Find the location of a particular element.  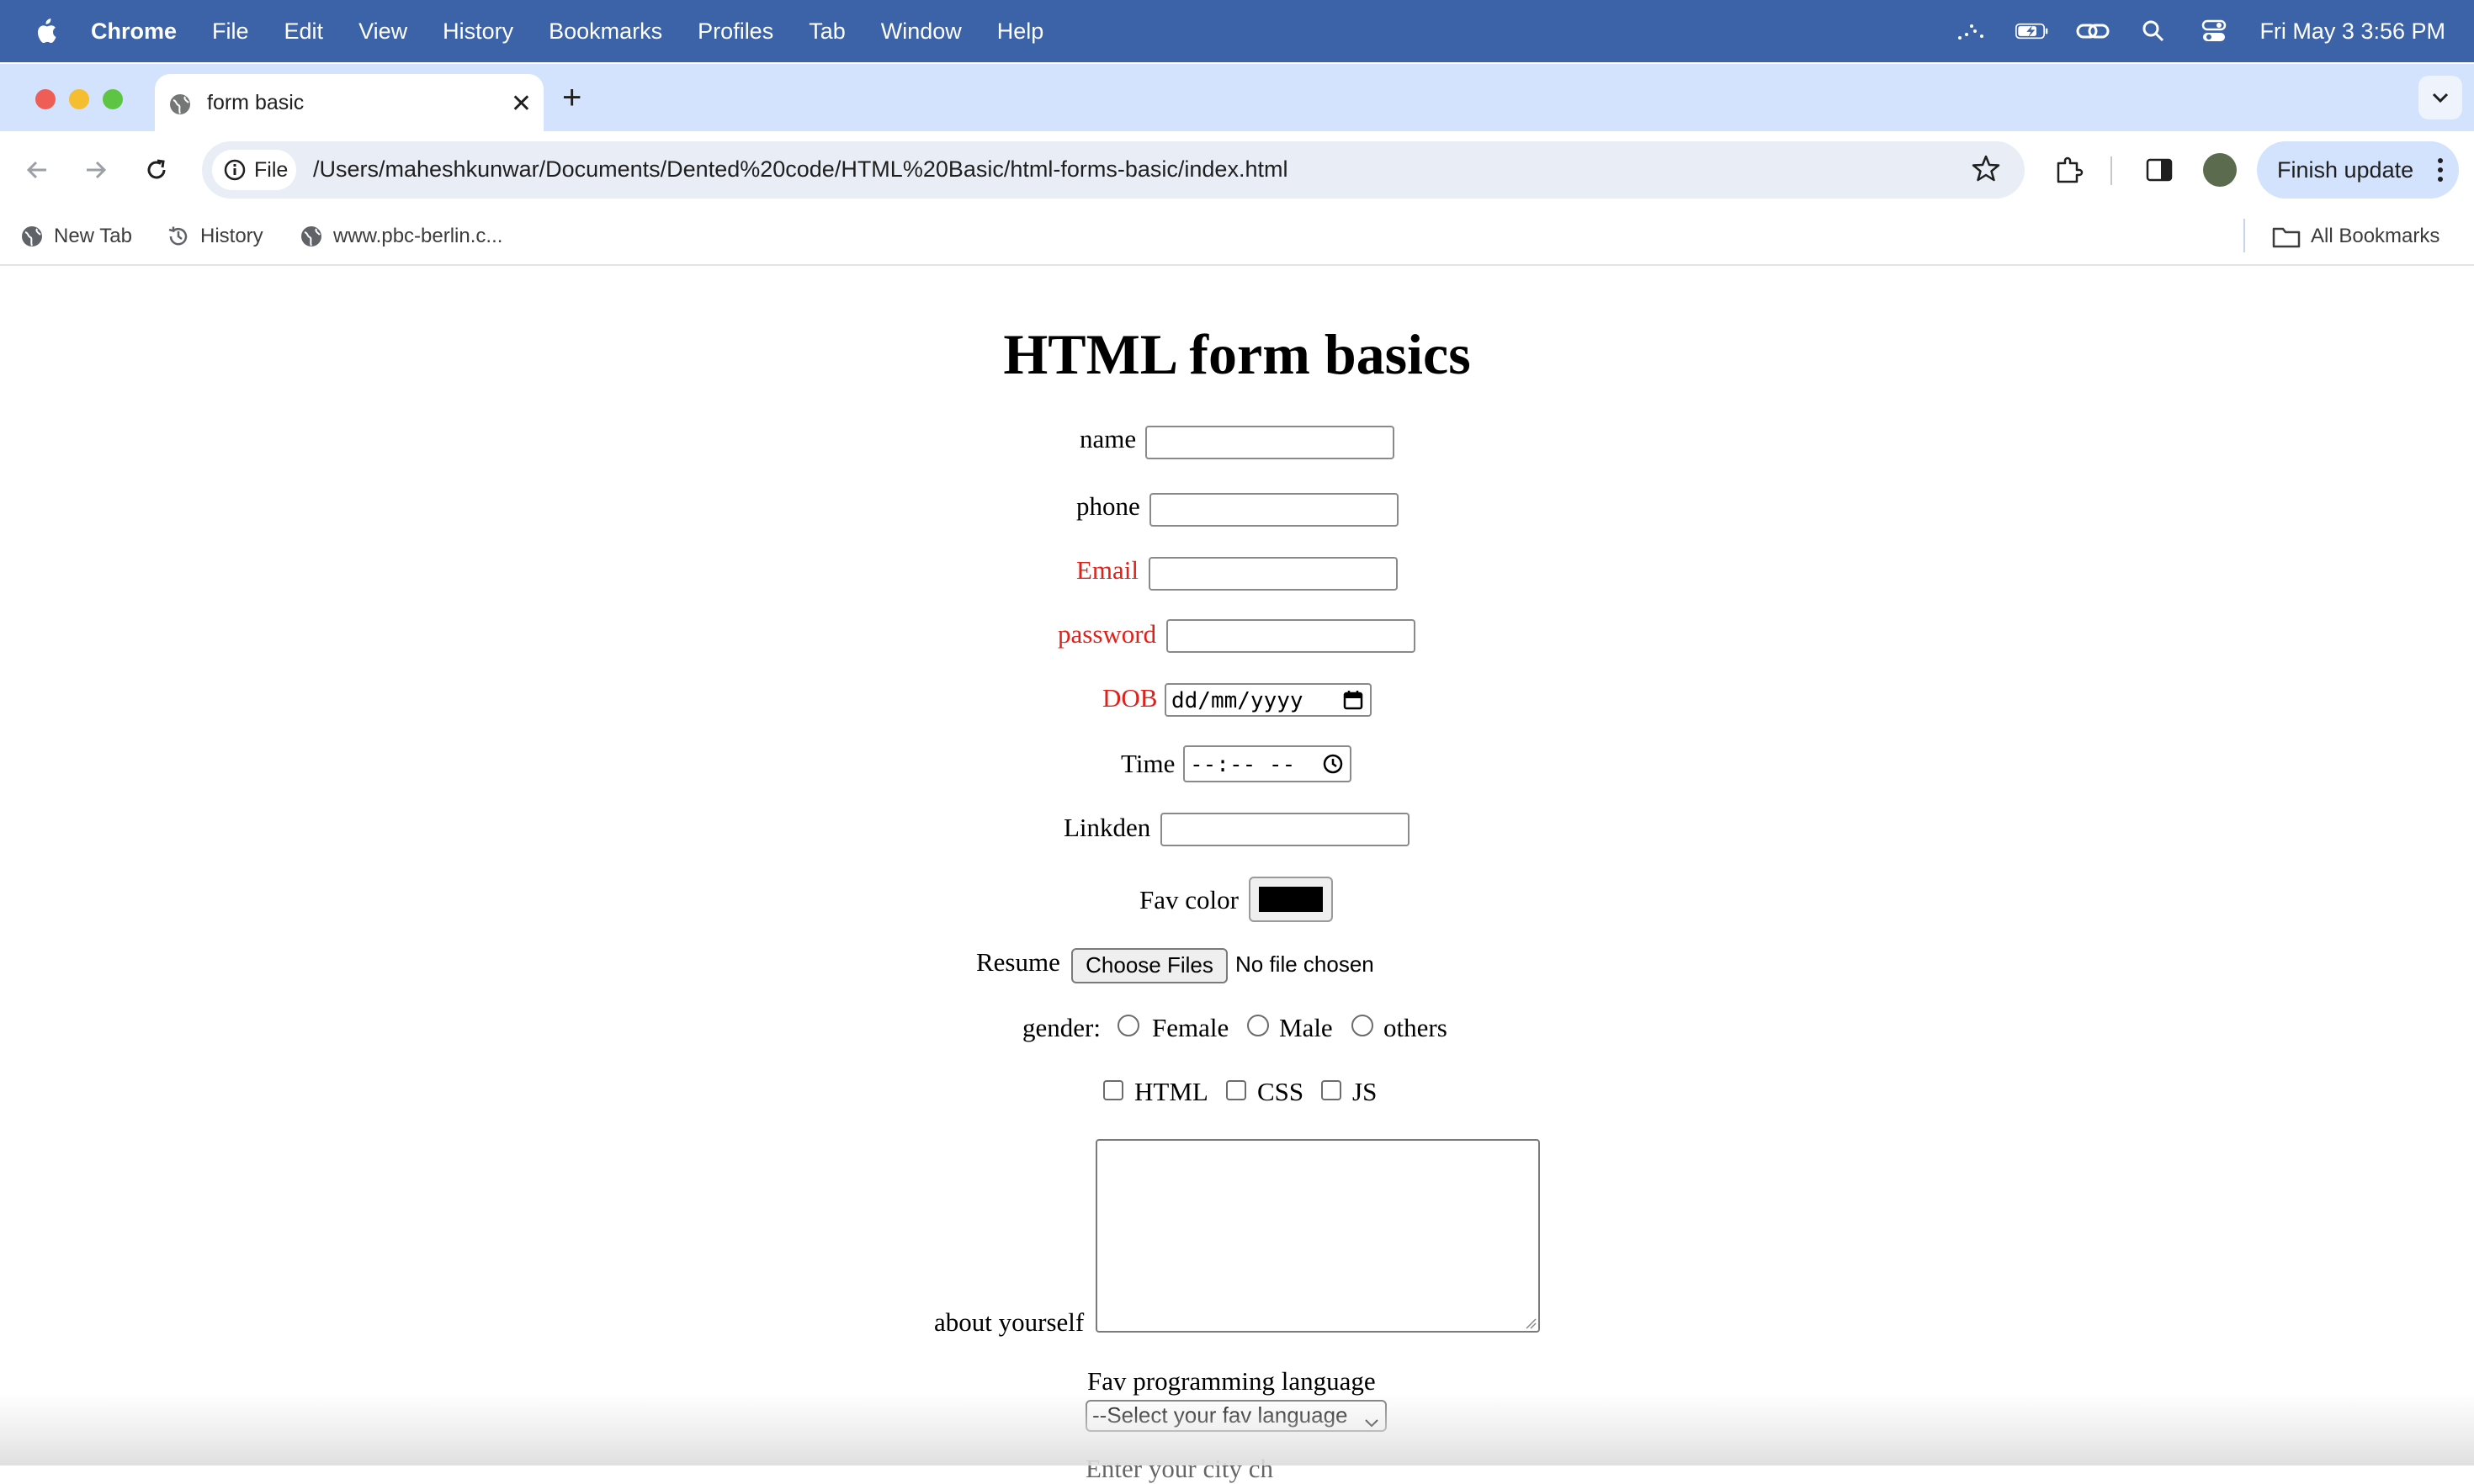

bookmark-star-icon is located at coordinates (1986, 170).